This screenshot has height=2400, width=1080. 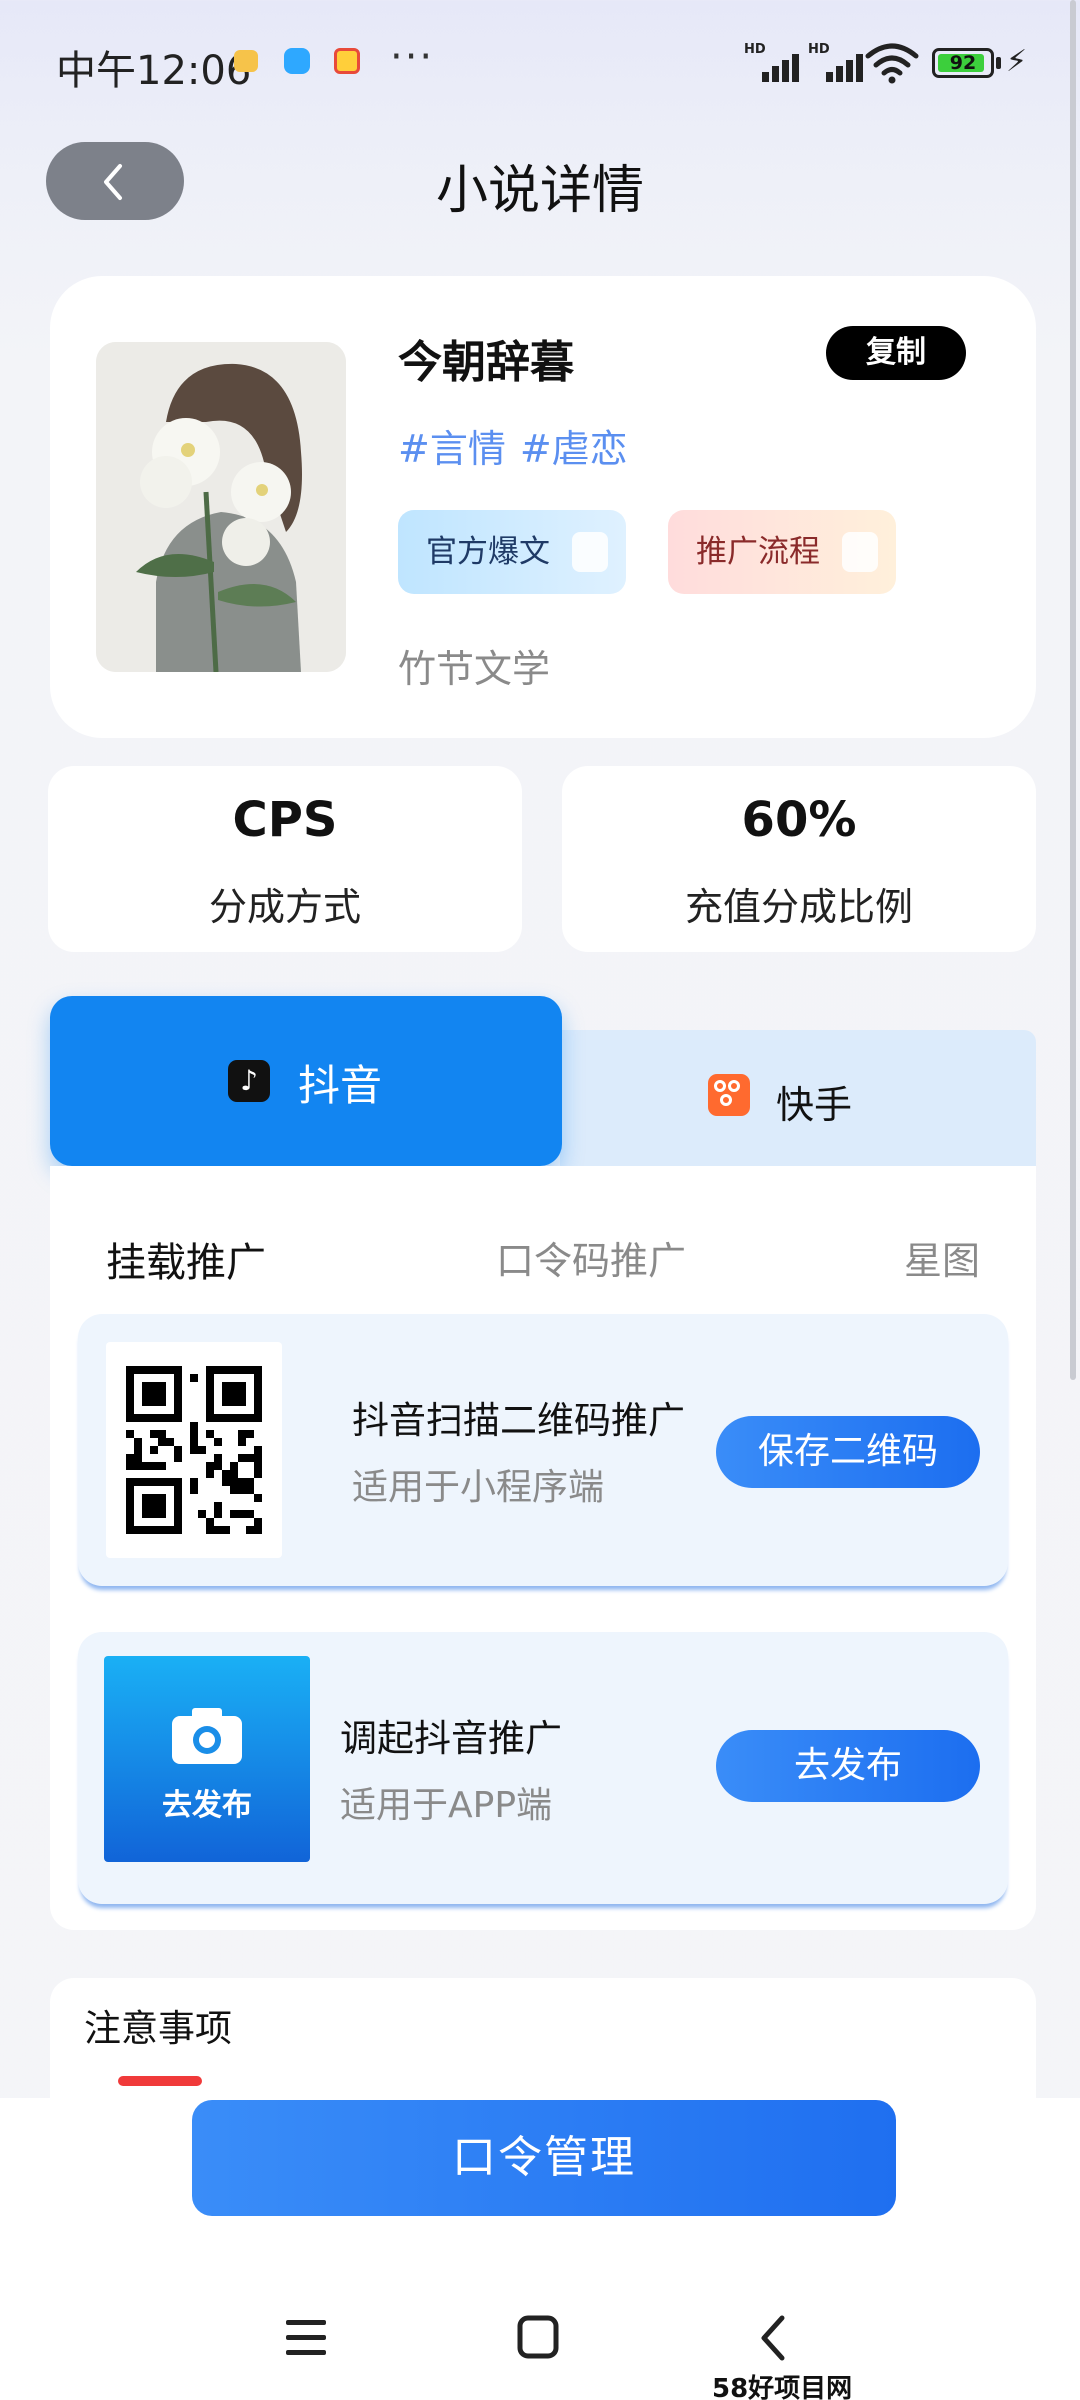 I want to click on app-promo-title: 调起抖音推广, so click(x=451, y=1738).